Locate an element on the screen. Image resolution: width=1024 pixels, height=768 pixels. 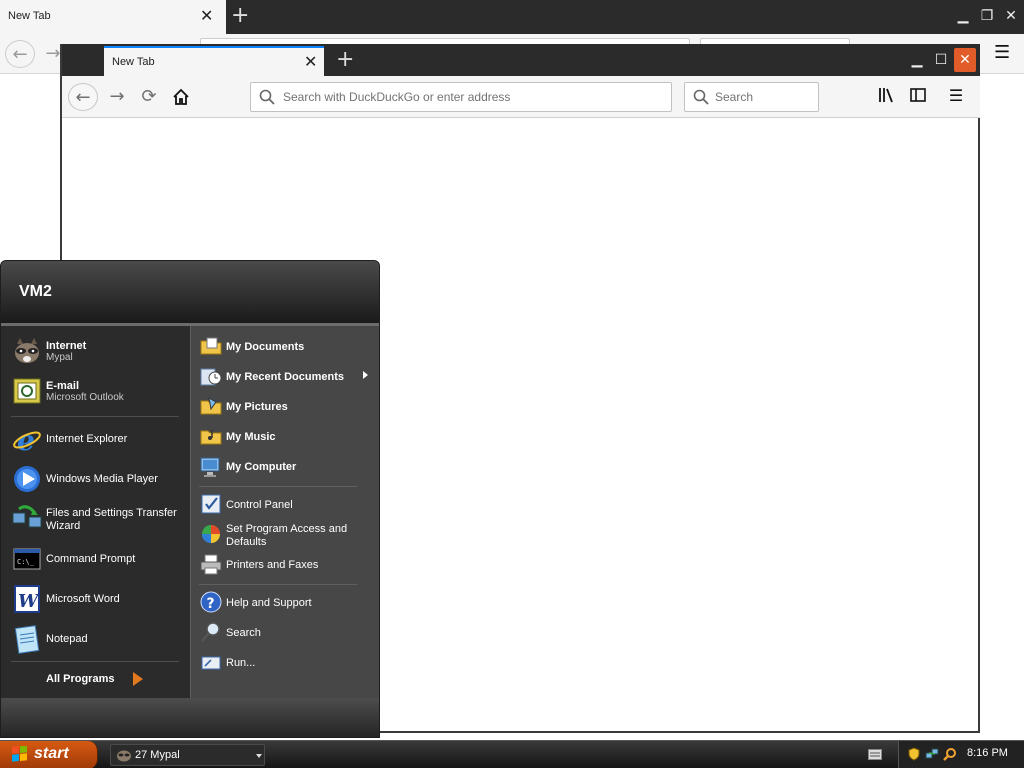
help-icon: ? is located at coordinates (211, 602).